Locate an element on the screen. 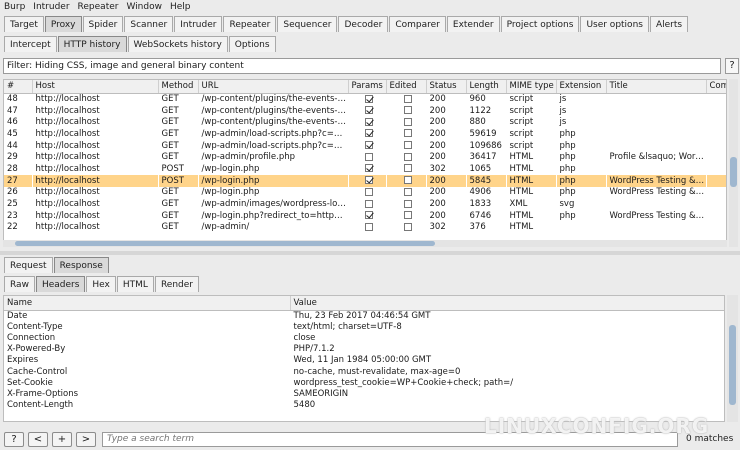  menu-intruder: Intruder is located at coordinates (51, 7).